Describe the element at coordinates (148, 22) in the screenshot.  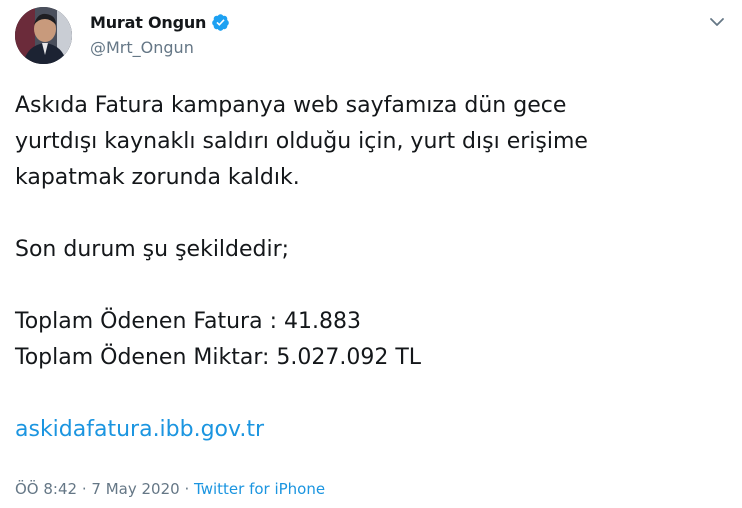
I see `author-display-name: Murat Ongun` at that location.